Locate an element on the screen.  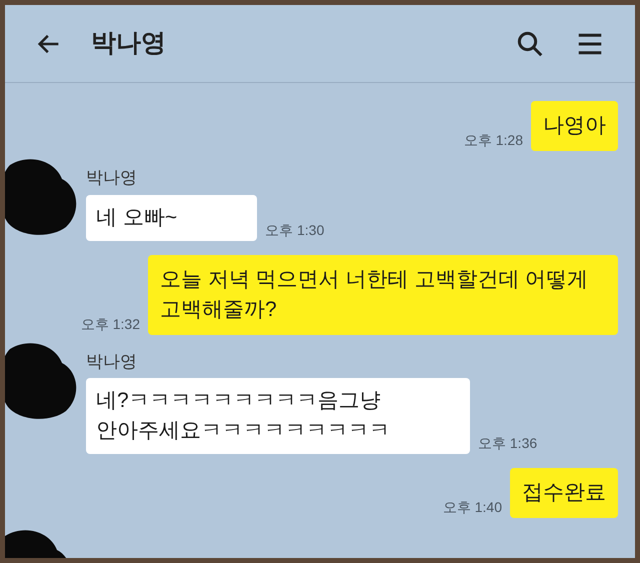
message-bubble: 네?ㅋㅋㅋㅋㅋㅋㅋㅋㅋ음그냥 안아주세요ㅋㅋㅋㅋㅋㅋㅋㅋㅋ is located at coordinates (278, 416).